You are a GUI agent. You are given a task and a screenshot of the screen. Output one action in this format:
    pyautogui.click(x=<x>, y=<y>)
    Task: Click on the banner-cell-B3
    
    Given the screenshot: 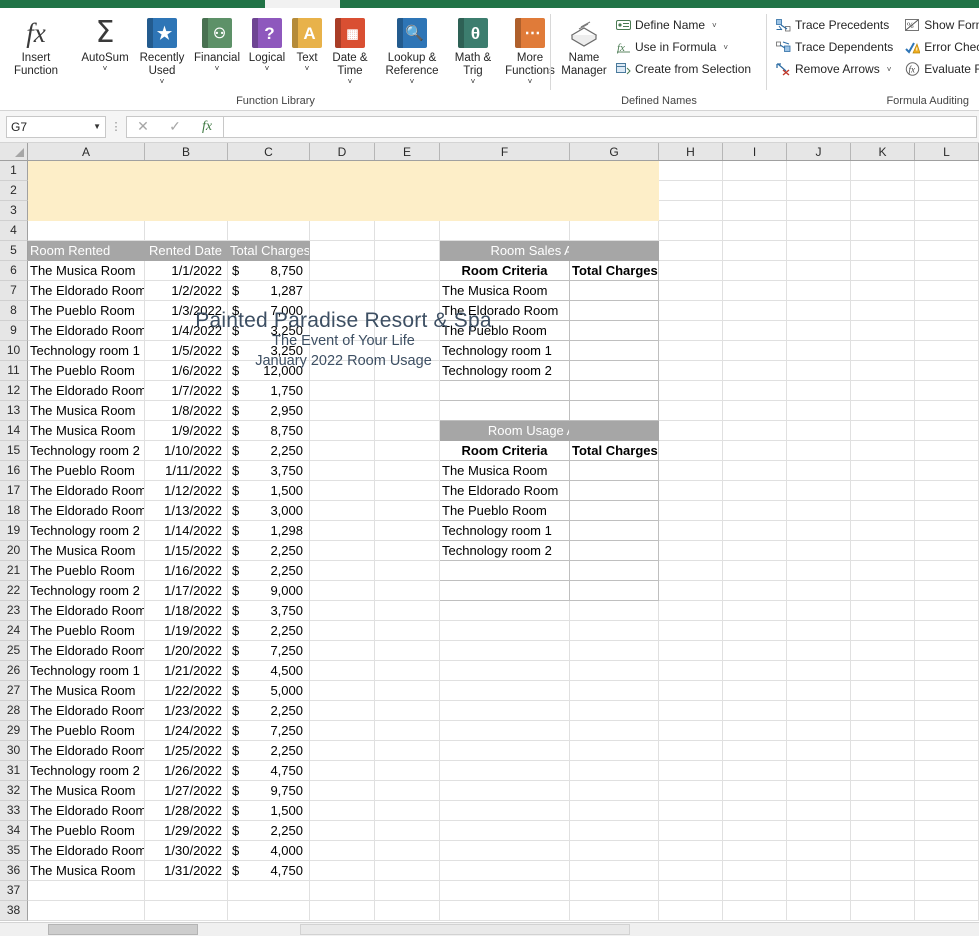 What is the action you would take?
    pyautogui.click(x=186, y=211)
    